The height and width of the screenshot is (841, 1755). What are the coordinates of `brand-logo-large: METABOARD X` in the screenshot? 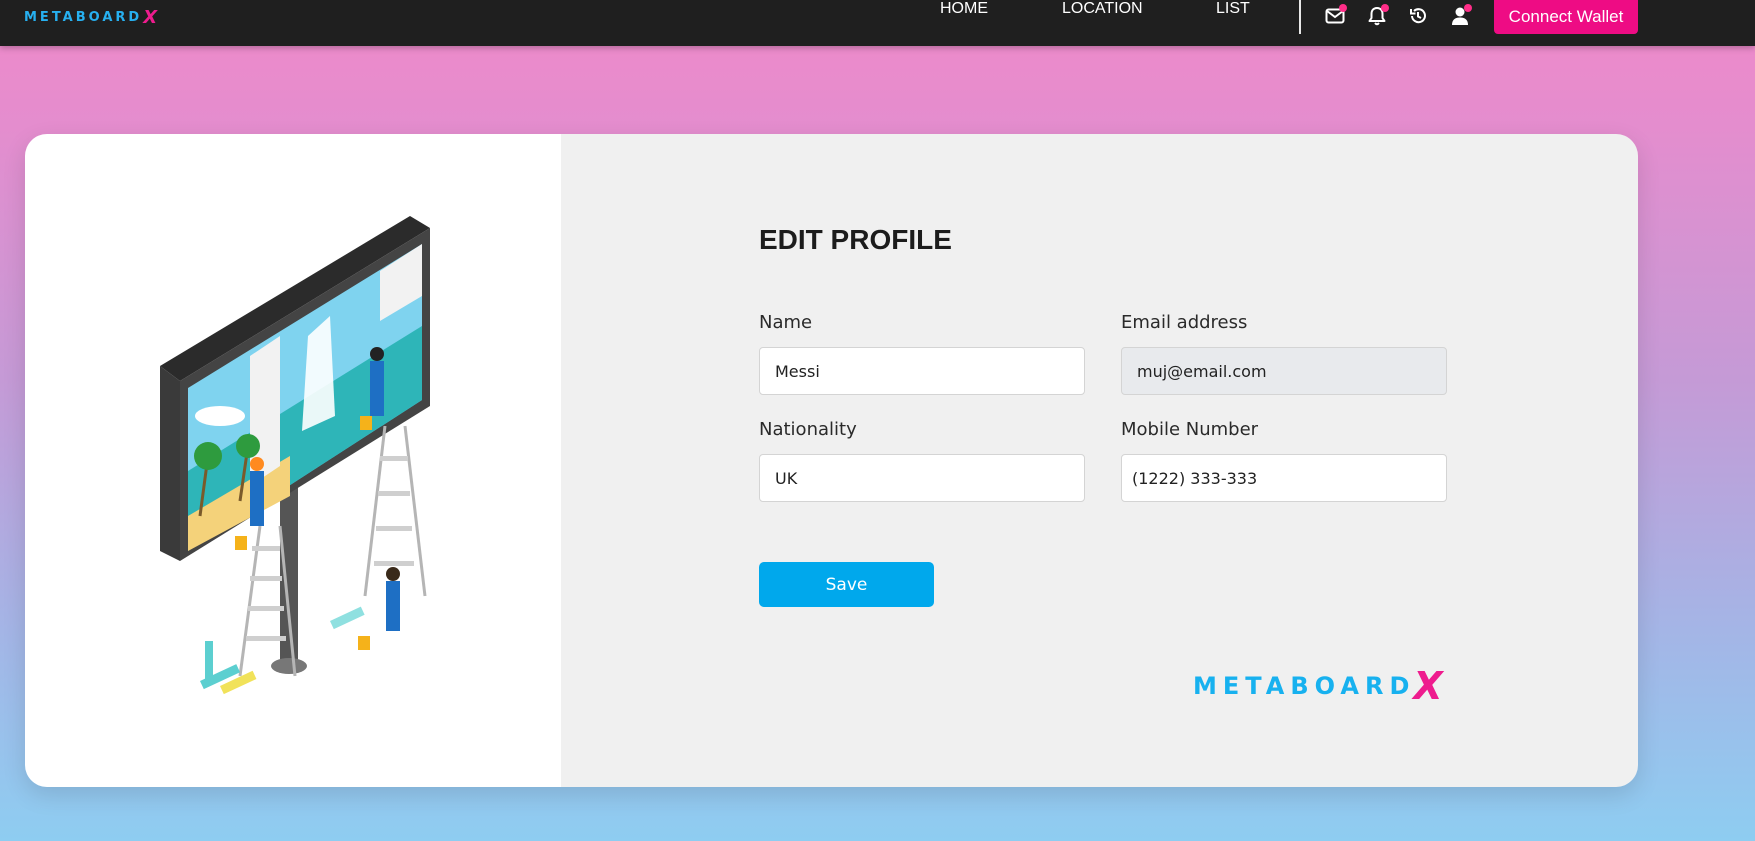 It's located at (1318, 686).